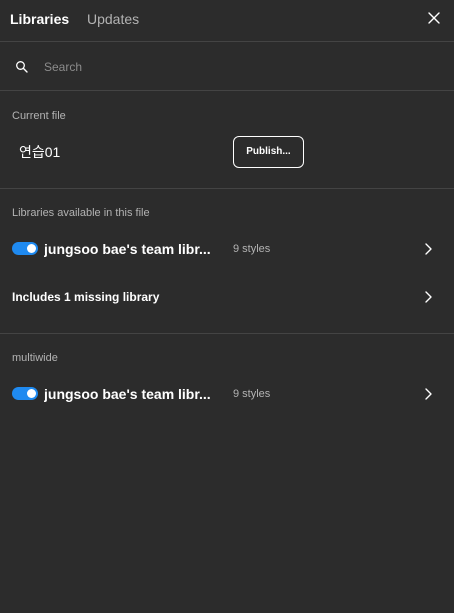 This screenshot has width=454, height=613. What do you see at coordinates (39, 116) in the screenshot?
I see `current-file-label: Current file` at bounding box center [39, 116].